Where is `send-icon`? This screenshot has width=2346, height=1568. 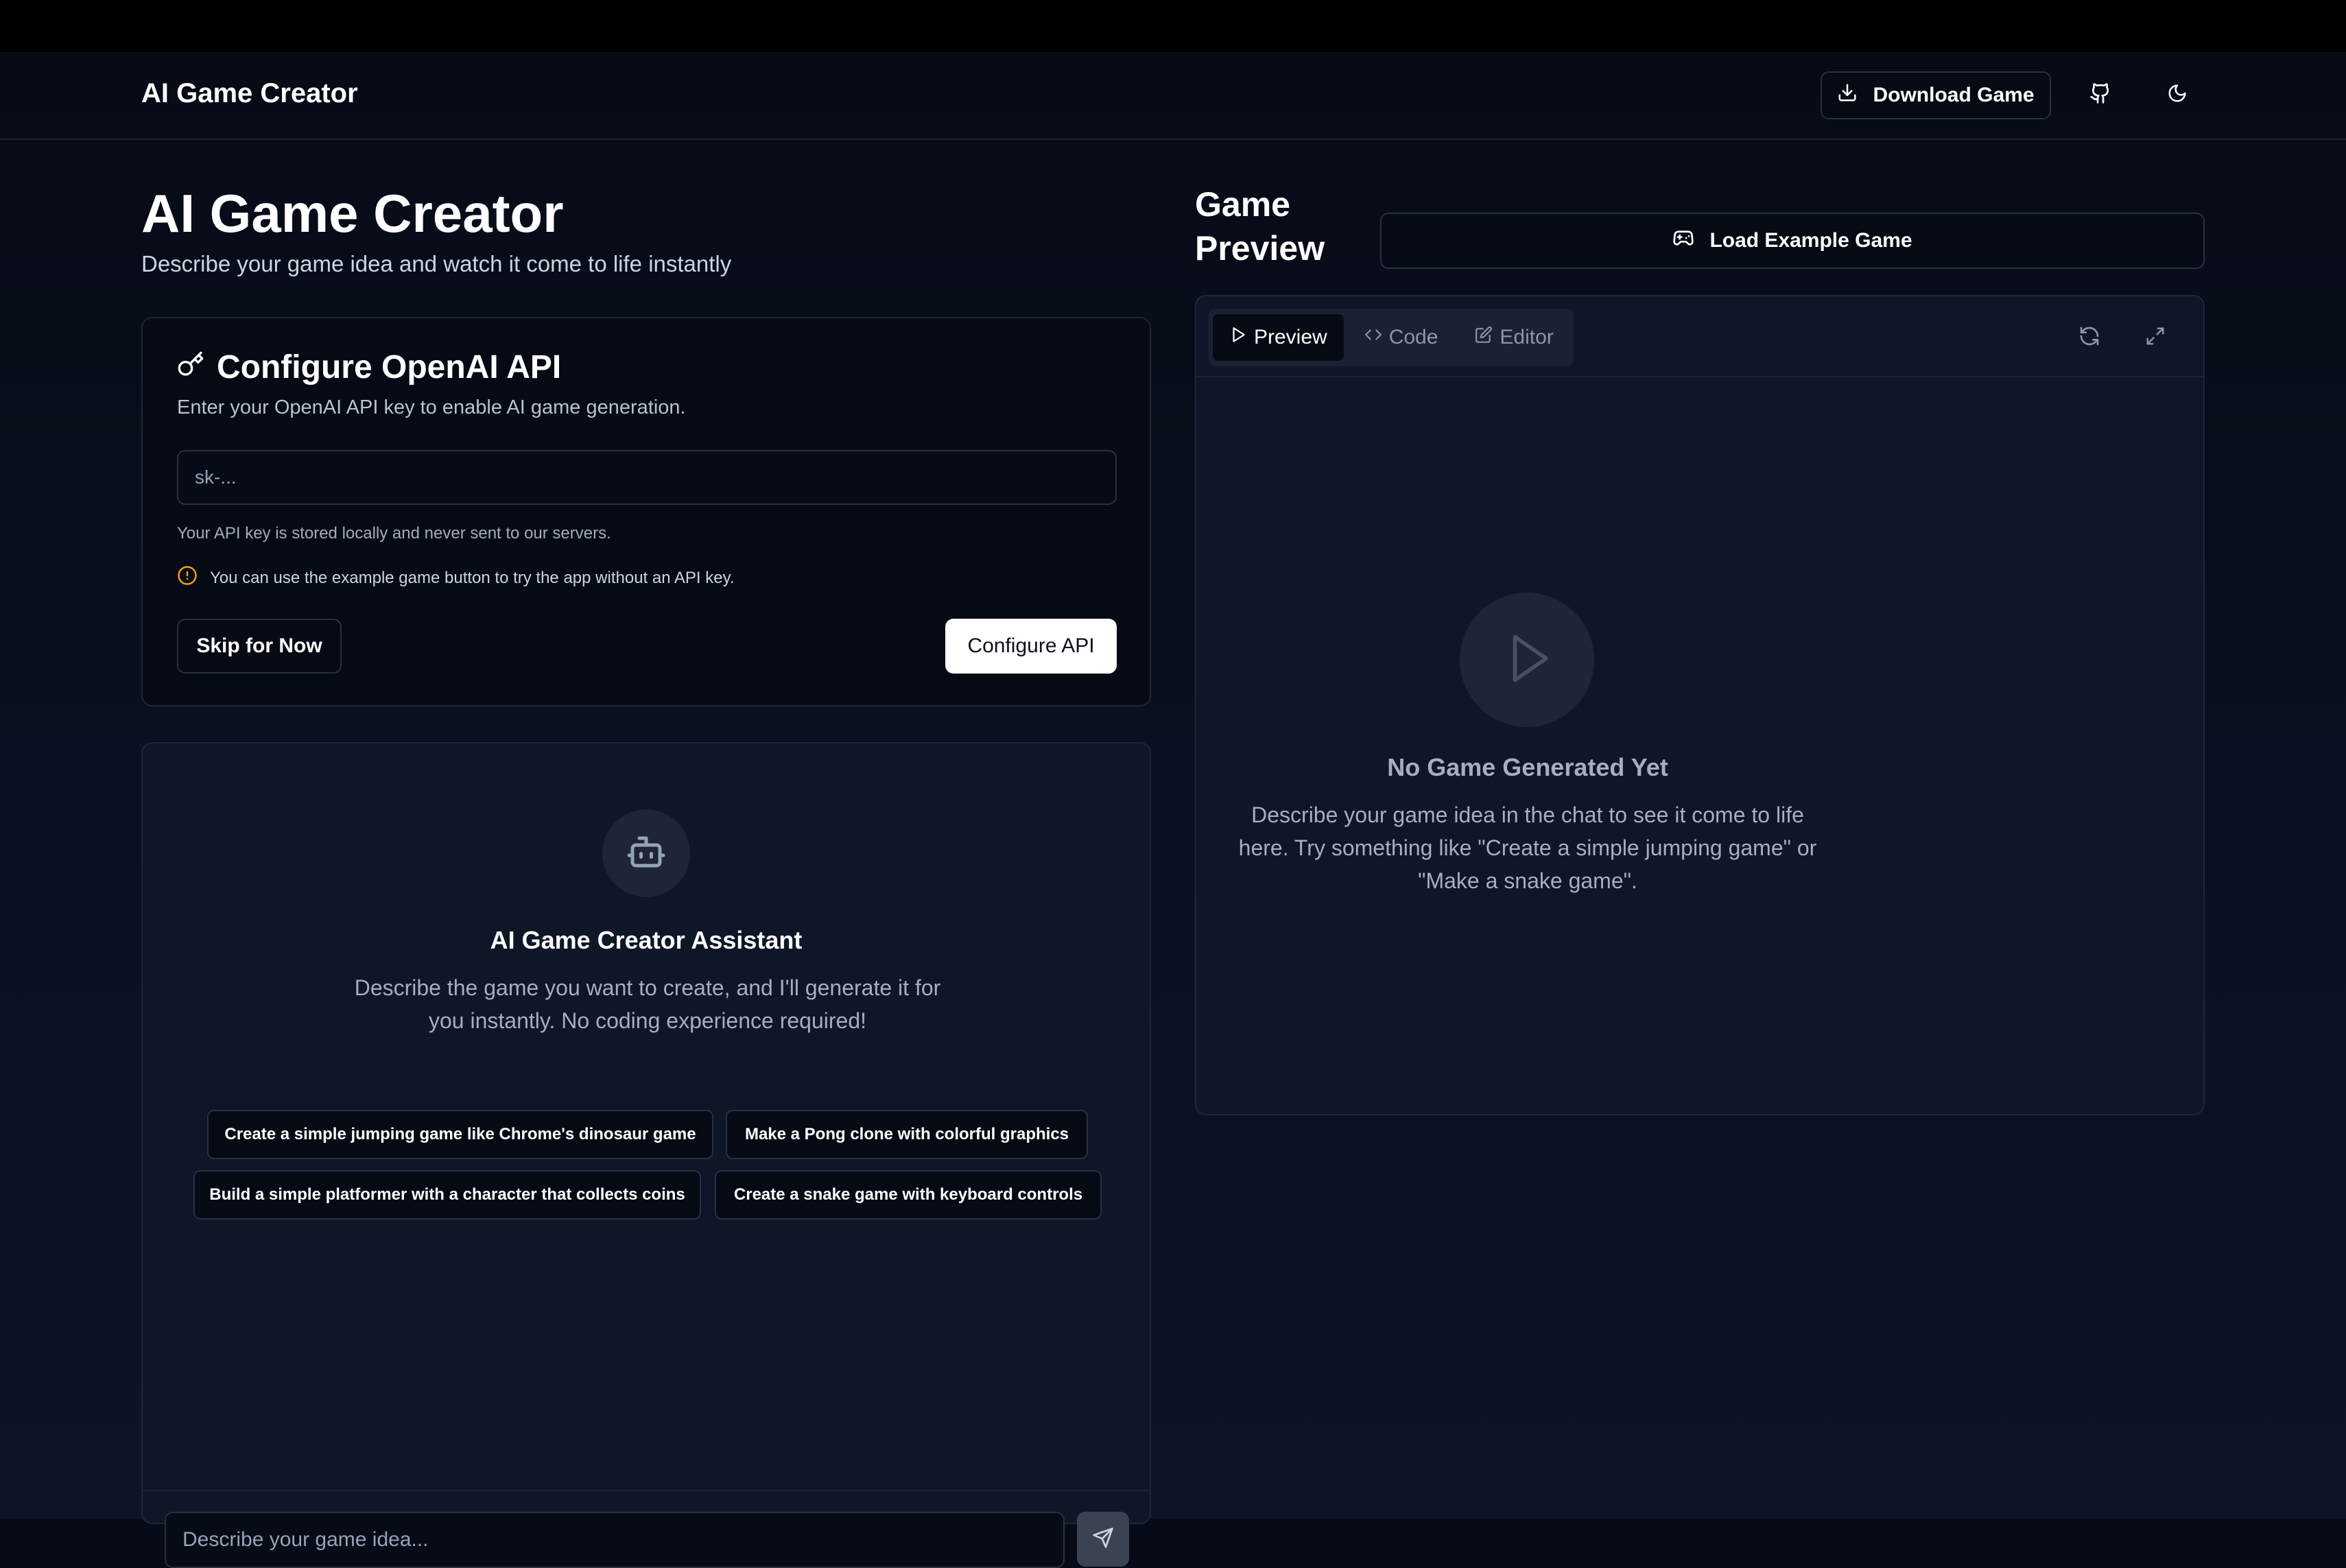 send-icon is located at coordinates (1103, 1539).